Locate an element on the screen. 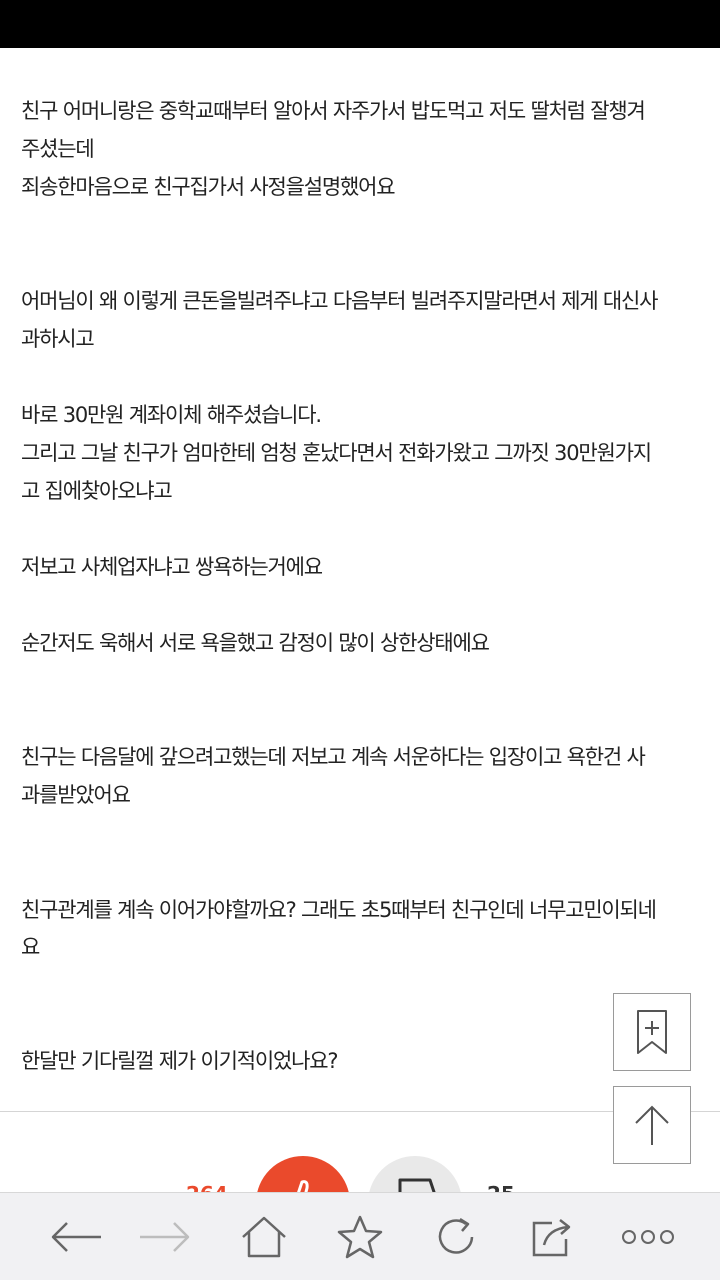  downvote-button is located at coordinates (415, 1174).